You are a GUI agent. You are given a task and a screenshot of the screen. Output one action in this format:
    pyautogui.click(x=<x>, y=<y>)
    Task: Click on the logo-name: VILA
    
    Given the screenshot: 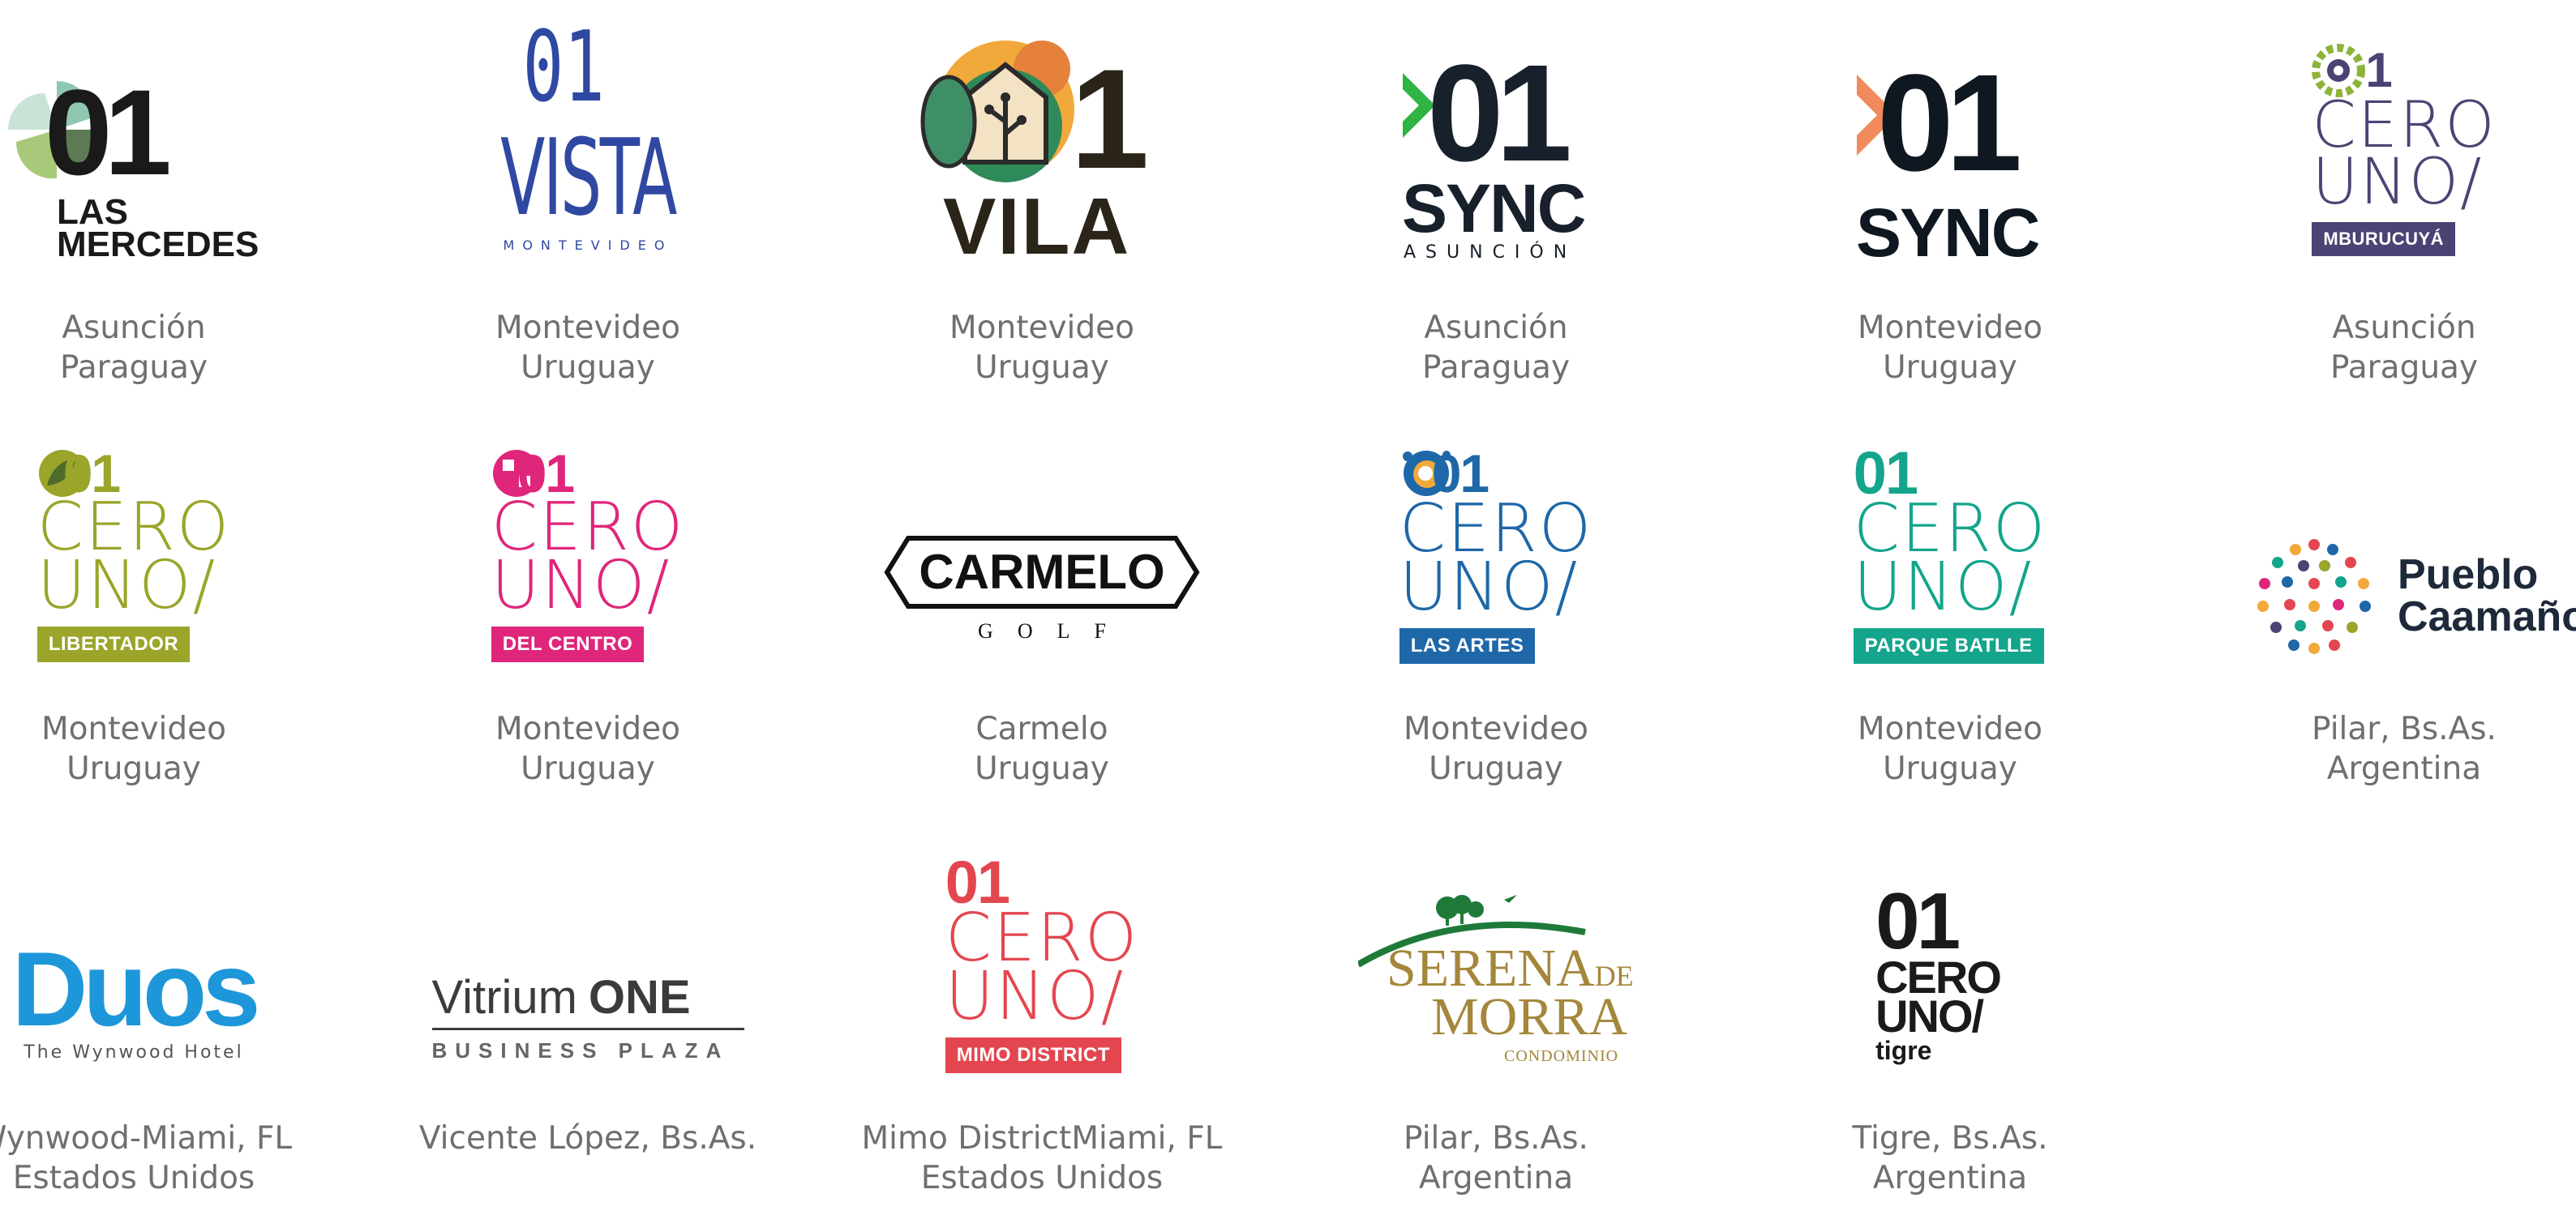 What is the action you would take?
    pyautogui.click(x=1037, y=226)
    